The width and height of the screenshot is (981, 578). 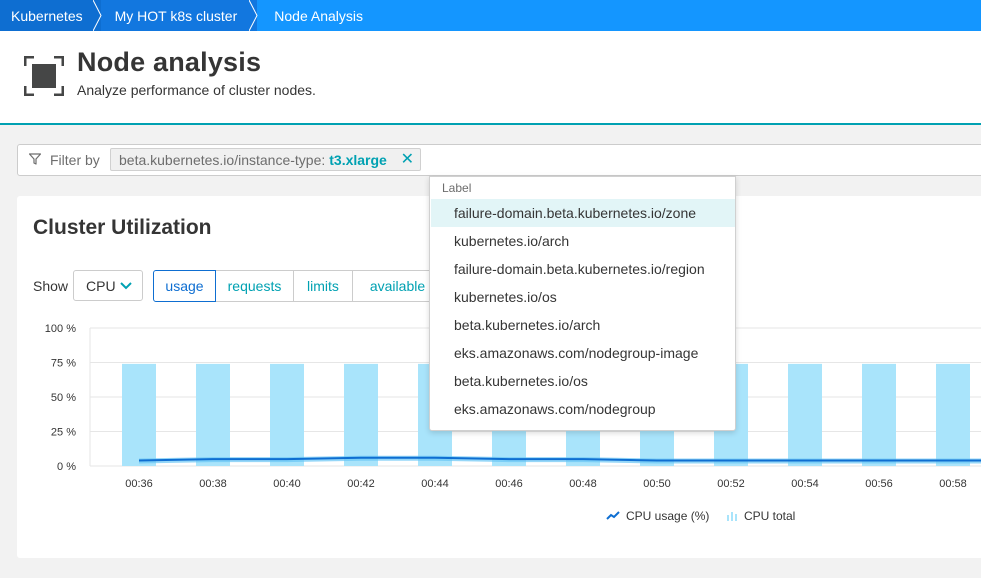 What do you see at coordinates (583, 297) in the screenshot?
I see `dropdown-item: kubernetes.io/os` at bounding box center [583, 297].